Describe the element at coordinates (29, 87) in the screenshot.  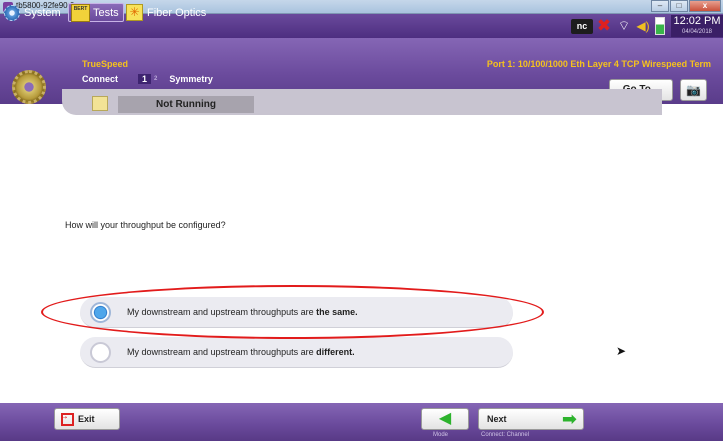
I see `test-gear-icon` at that location.